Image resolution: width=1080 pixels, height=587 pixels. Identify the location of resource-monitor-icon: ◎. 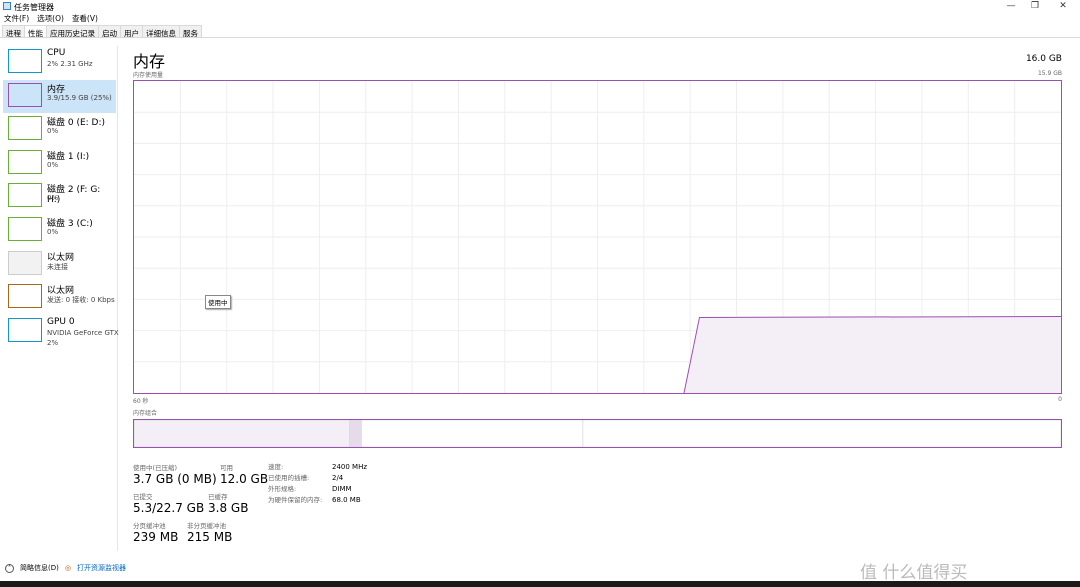
(67, 568).